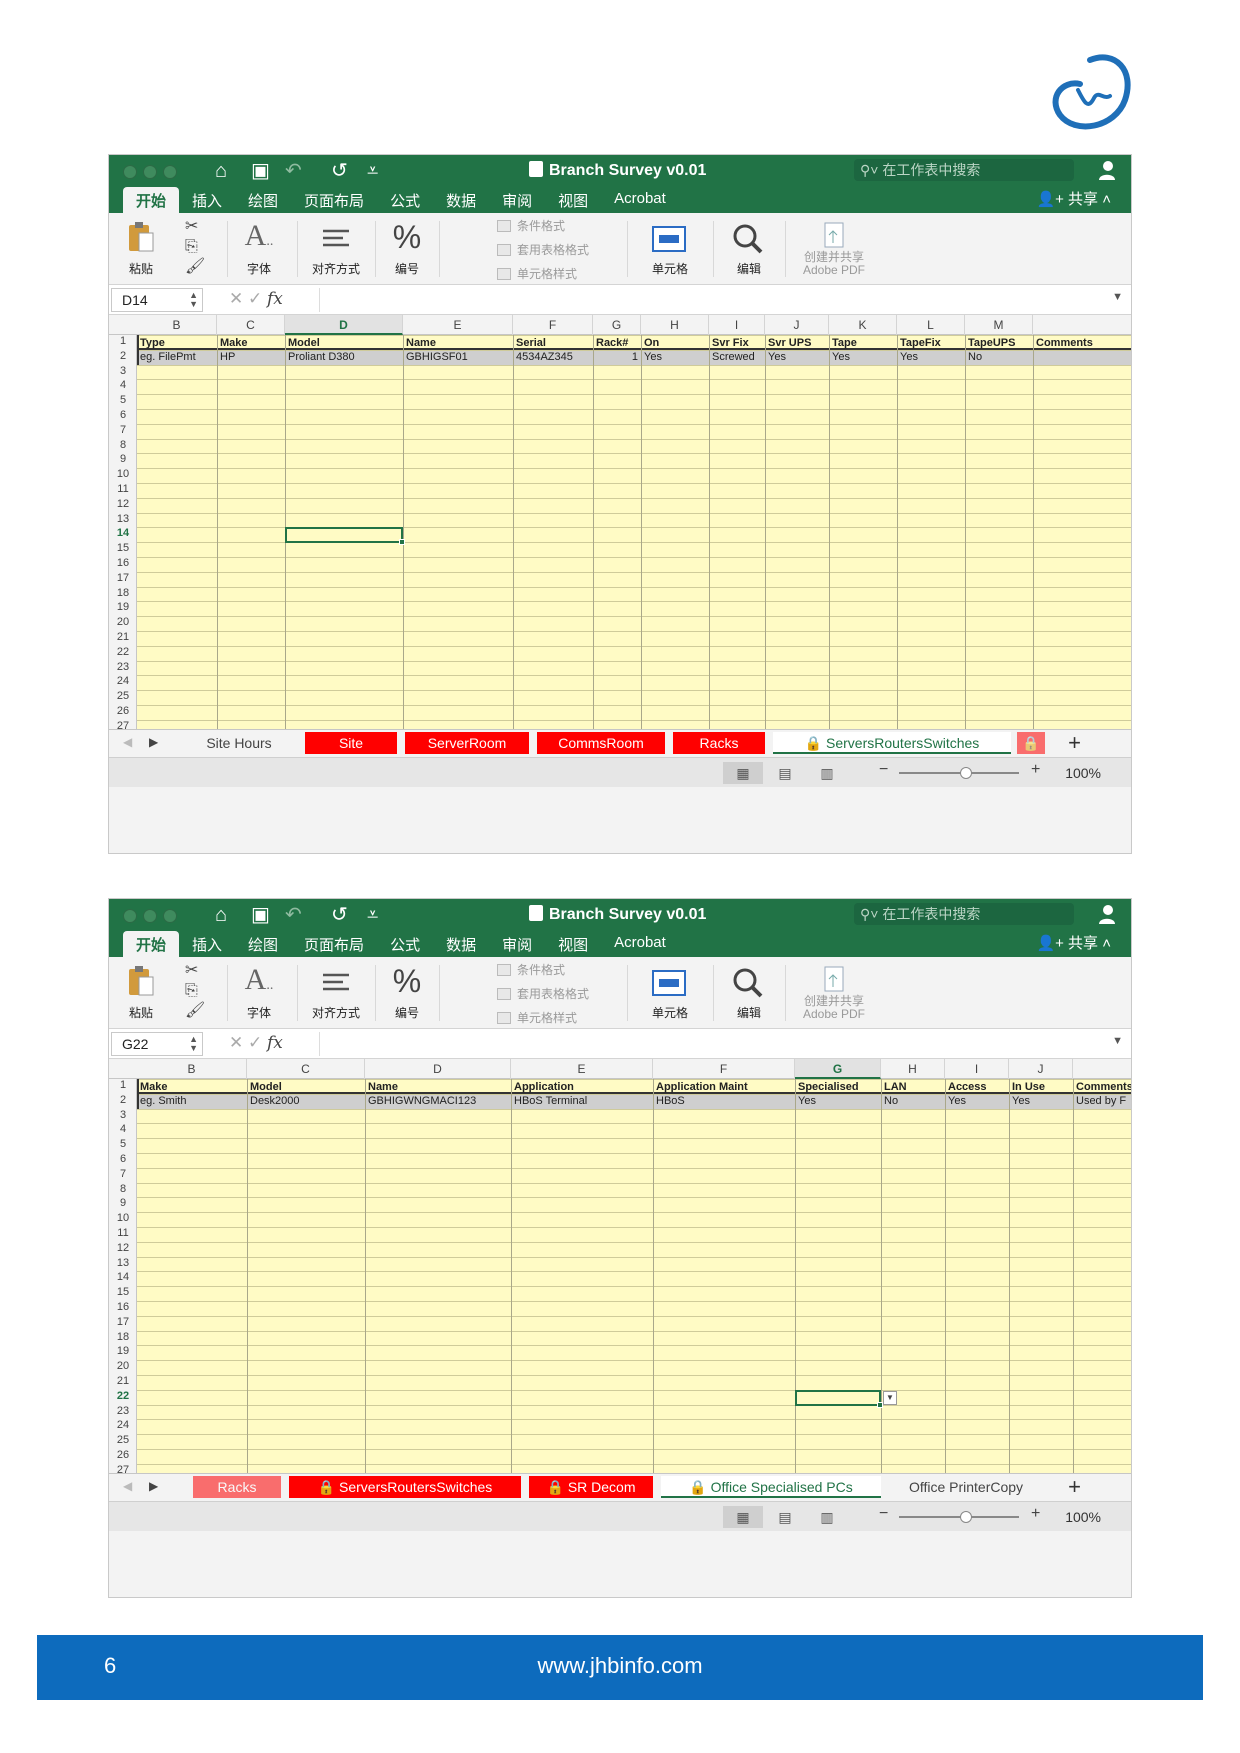  Describe the element at coordinates (306, 1101) in the screenshot. I see `example-cell: Desk2000` at that location.